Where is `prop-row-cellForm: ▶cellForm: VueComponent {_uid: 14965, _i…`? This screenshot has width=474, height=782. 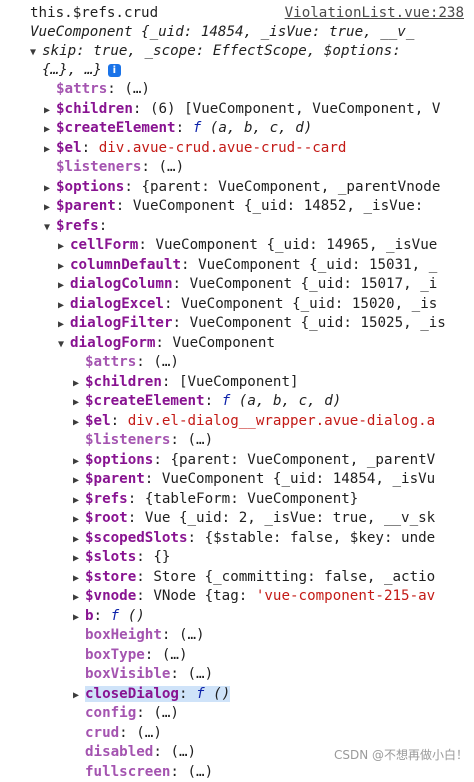
prop-row-cellForm: ▶cellForm: VueComponent {_uid: 14965, _i… is located at coordinates (247, 246).